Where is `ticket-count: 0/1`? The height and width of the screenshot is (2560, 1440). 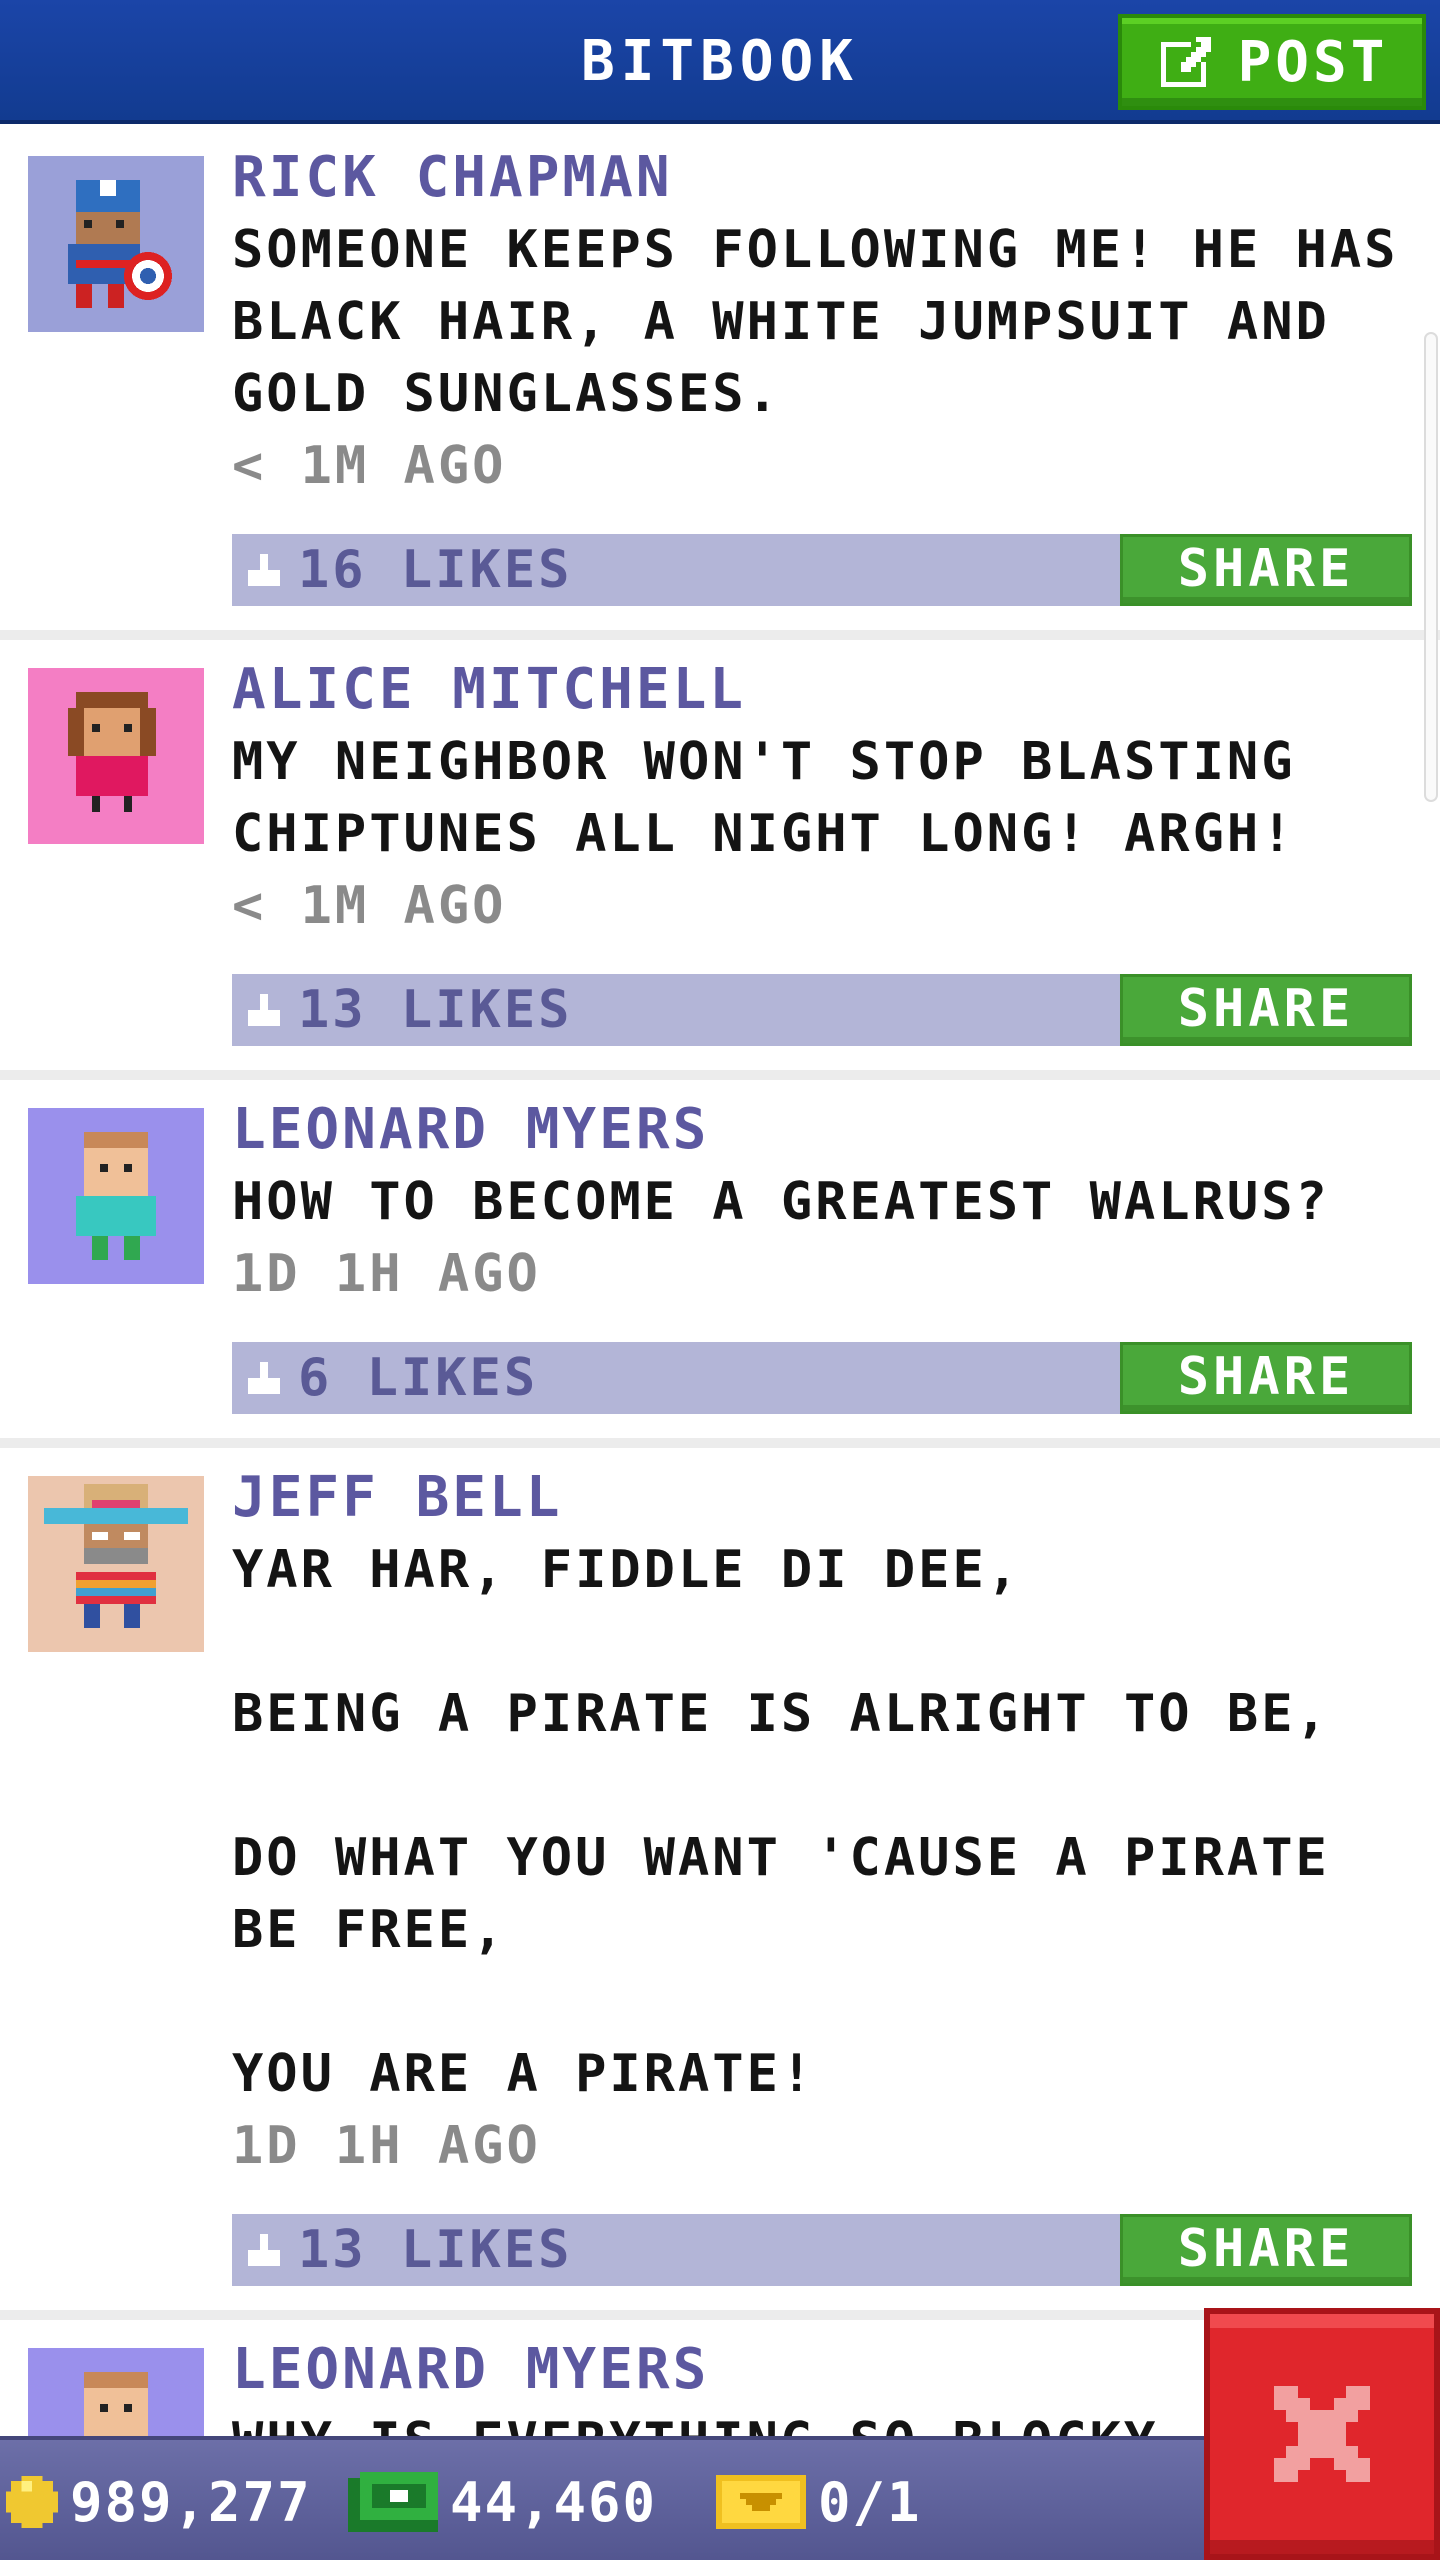 ticket-count: 0/1 is located at coordinates (870, 2502).